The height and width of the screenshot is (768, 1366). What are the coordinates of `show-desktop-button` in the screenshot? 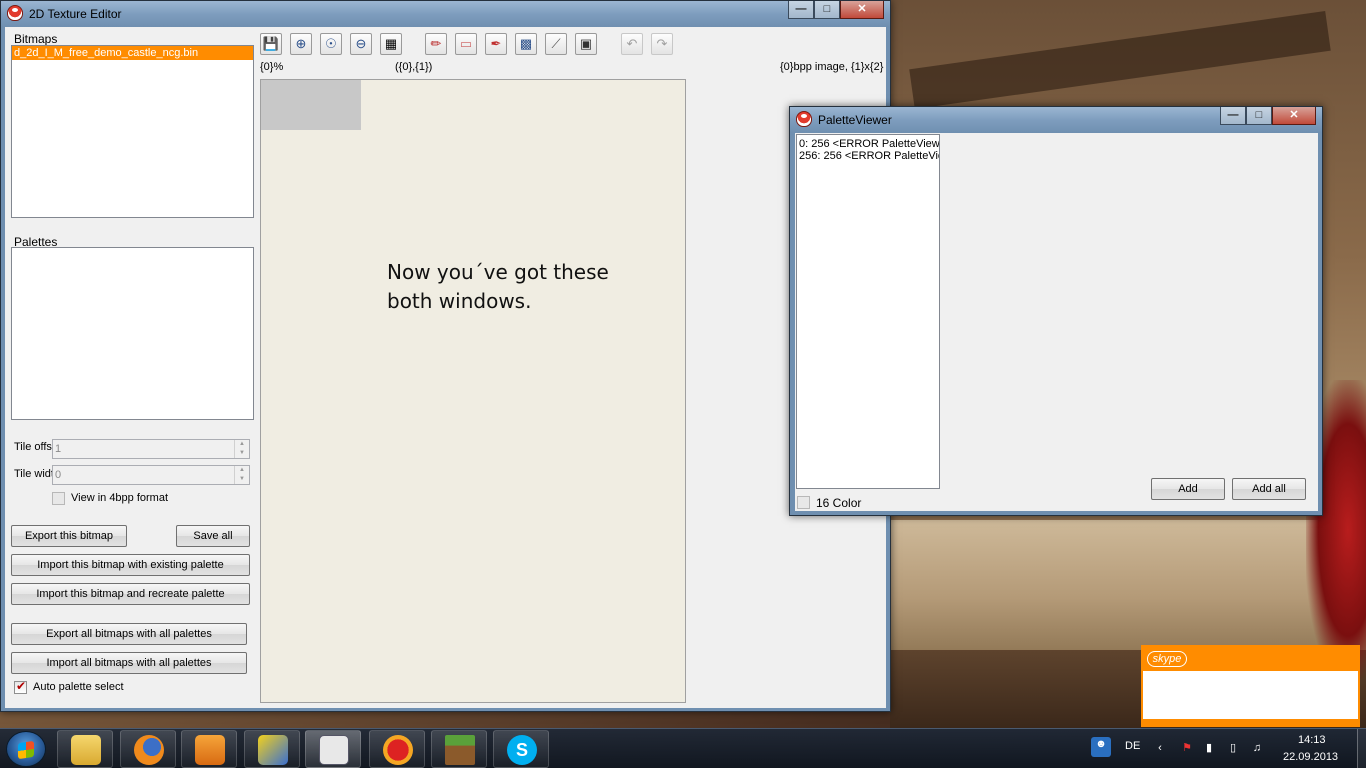 It's located at (1361, 748).